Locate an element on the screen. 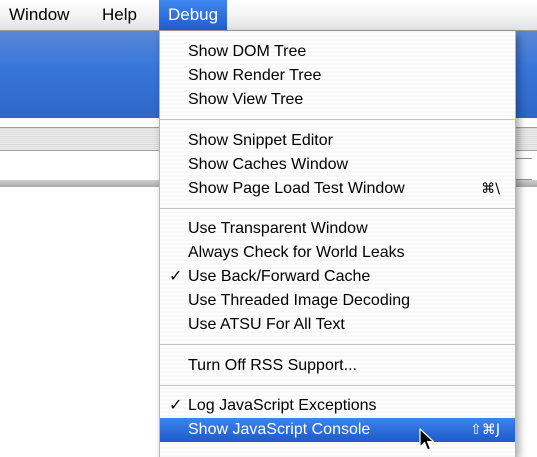  menu-item-use-back-forward-cache: ✓ Use Back/Forward Cache is located at coordinates (337, 277).